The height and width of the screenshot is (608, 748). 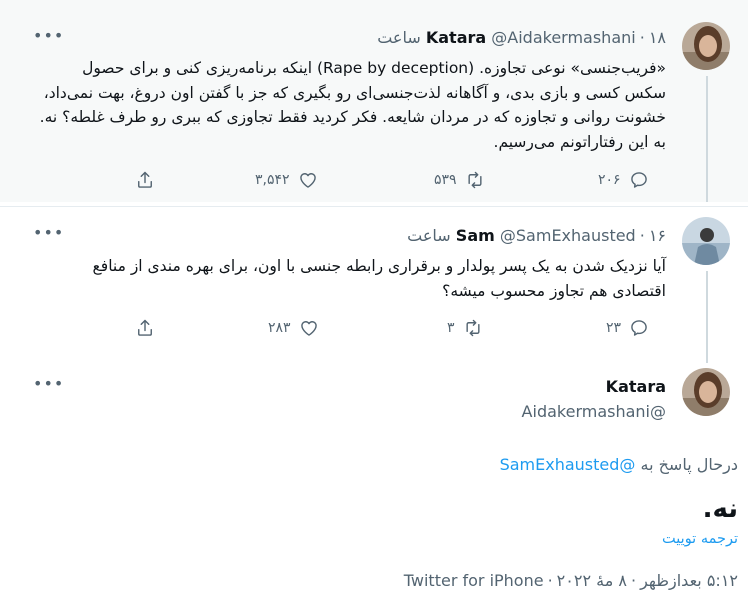 What do you see at coordinates (293, 328) in the screenshot?
I see `like-button: ۲۸۳` at bounding box center [293, 328].